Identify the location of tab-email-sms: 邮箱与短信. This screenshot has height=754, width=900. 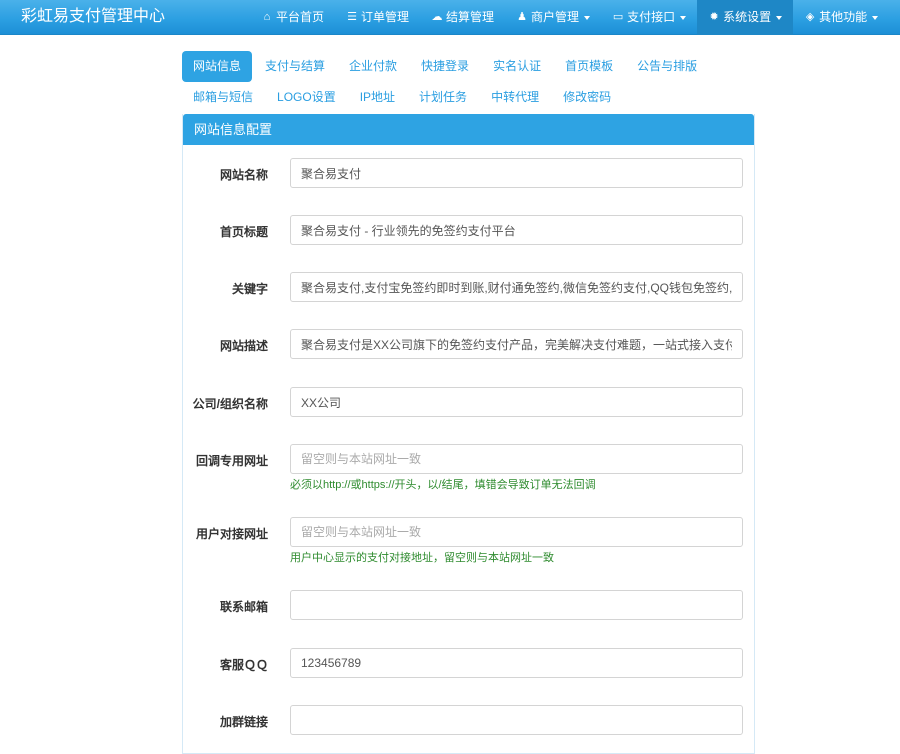
(223, 97).